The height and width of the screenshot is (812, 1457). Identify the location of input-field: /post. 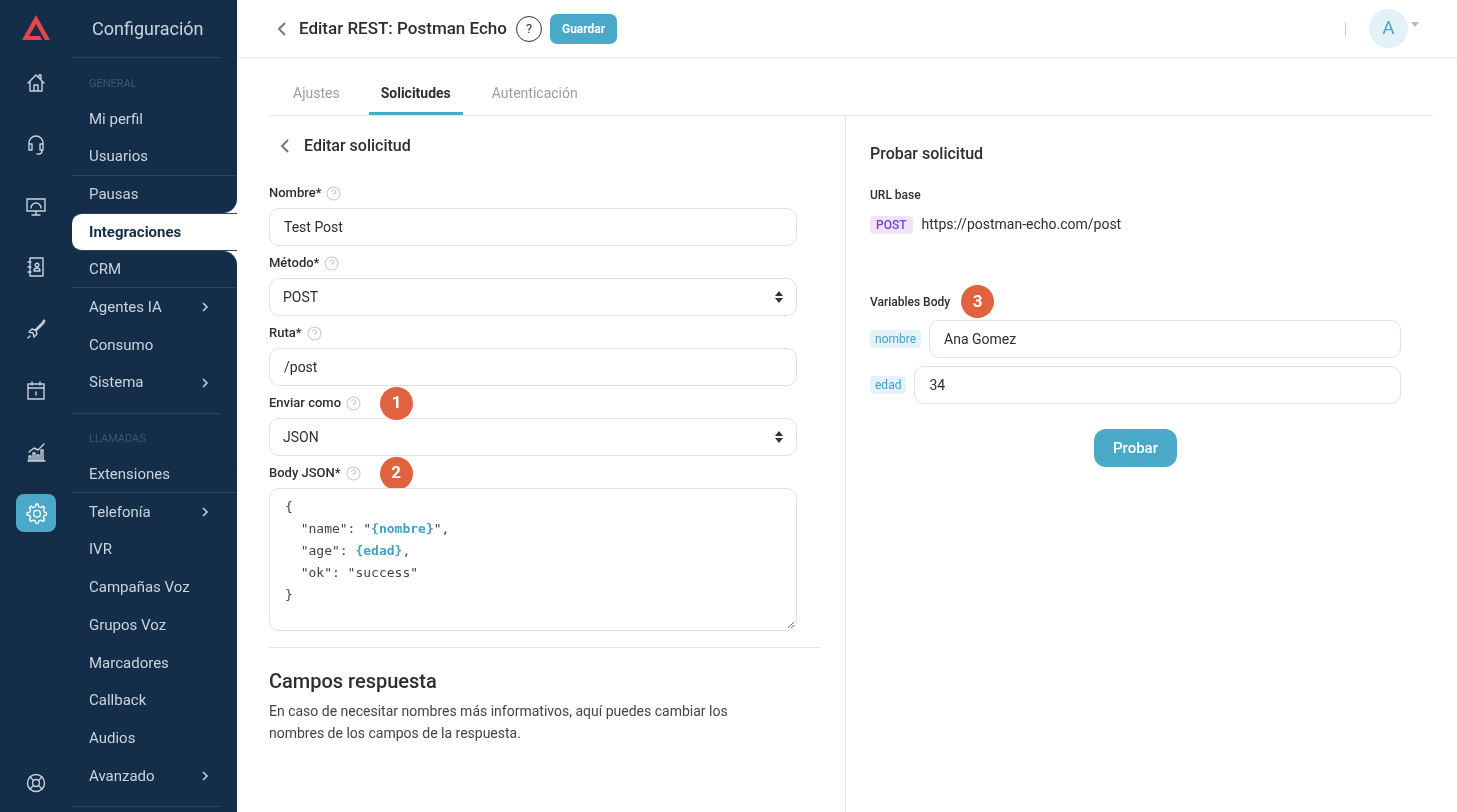
(533, 367).